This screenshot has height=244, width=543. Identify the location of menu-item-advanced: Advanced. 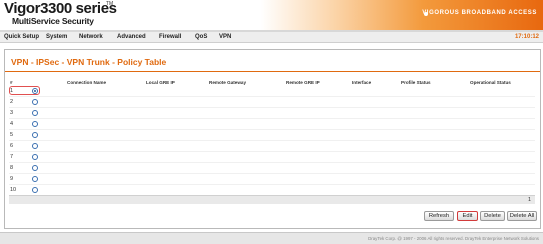
(131, 37).